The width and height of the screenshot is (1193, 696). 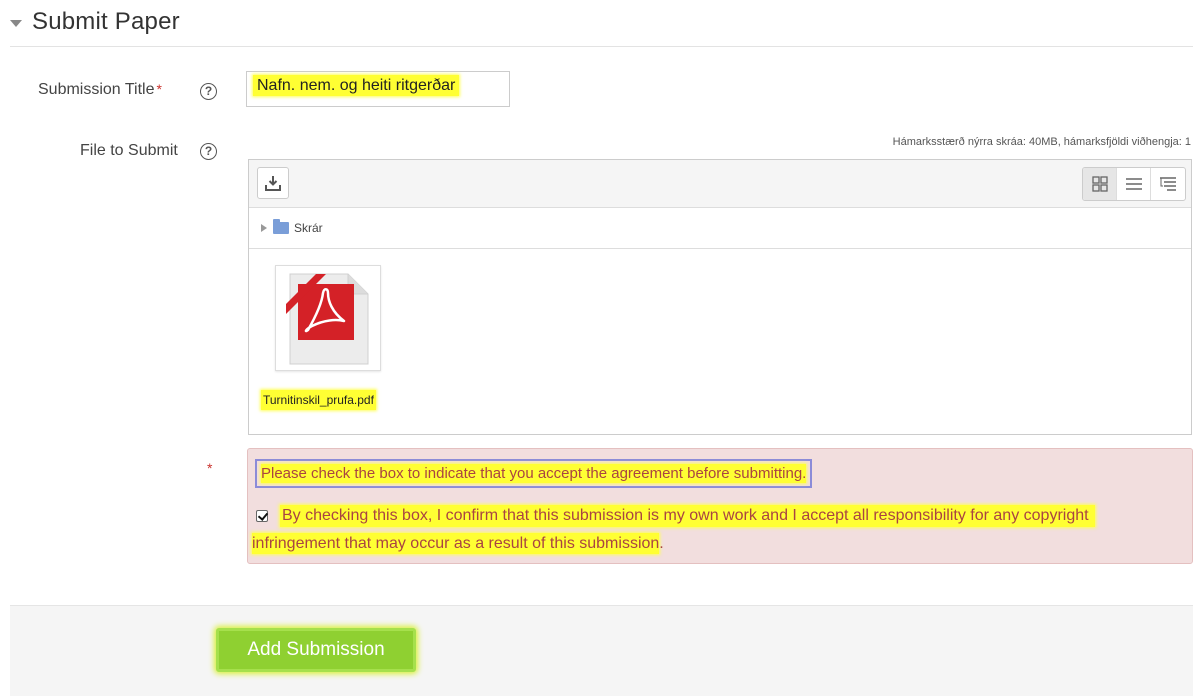 I want to click on add-file-button, so click(x=273, y=183).